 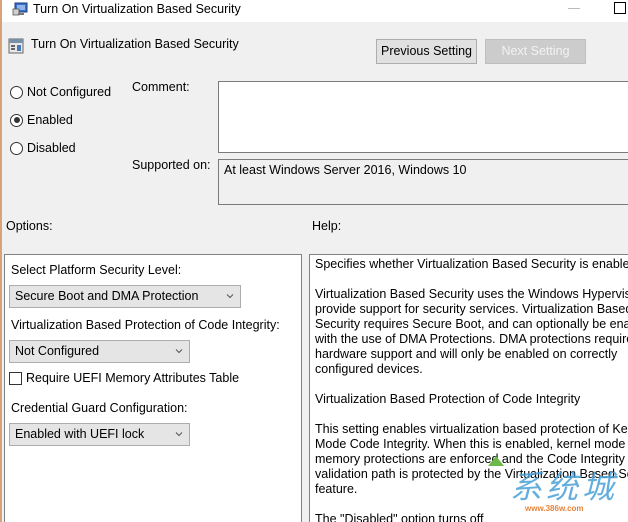 I want to click on previous-setting-button: Previous Setting, so click(x=426, y=51).